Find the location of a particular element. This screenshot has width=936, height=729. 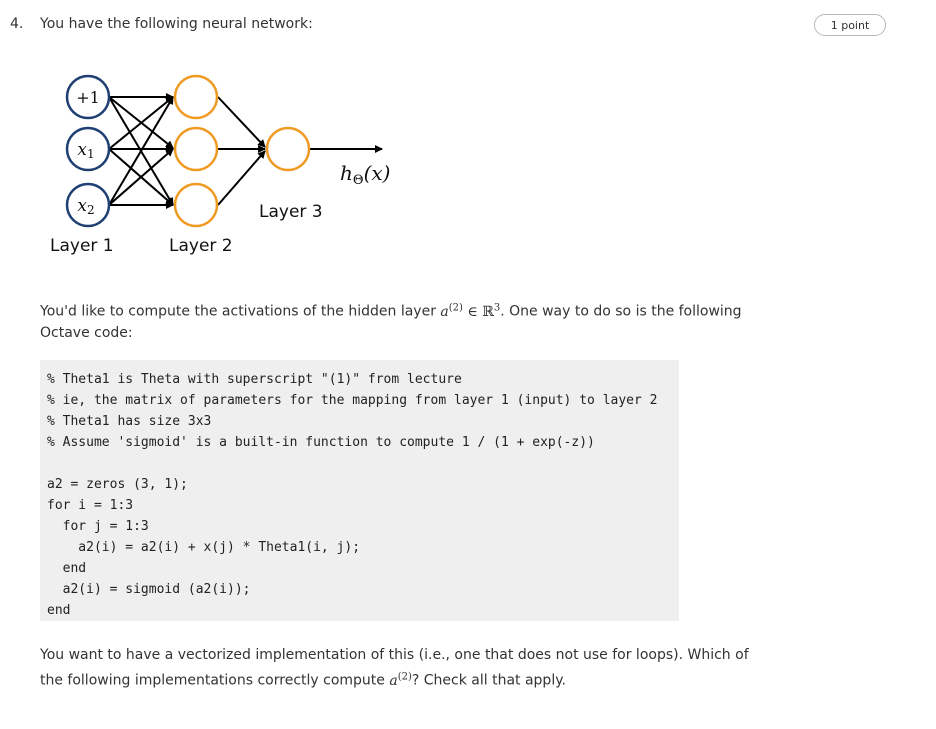

code-line: a2(i) = sigmoid (a2(i)); is located at coordinates (149, 589).